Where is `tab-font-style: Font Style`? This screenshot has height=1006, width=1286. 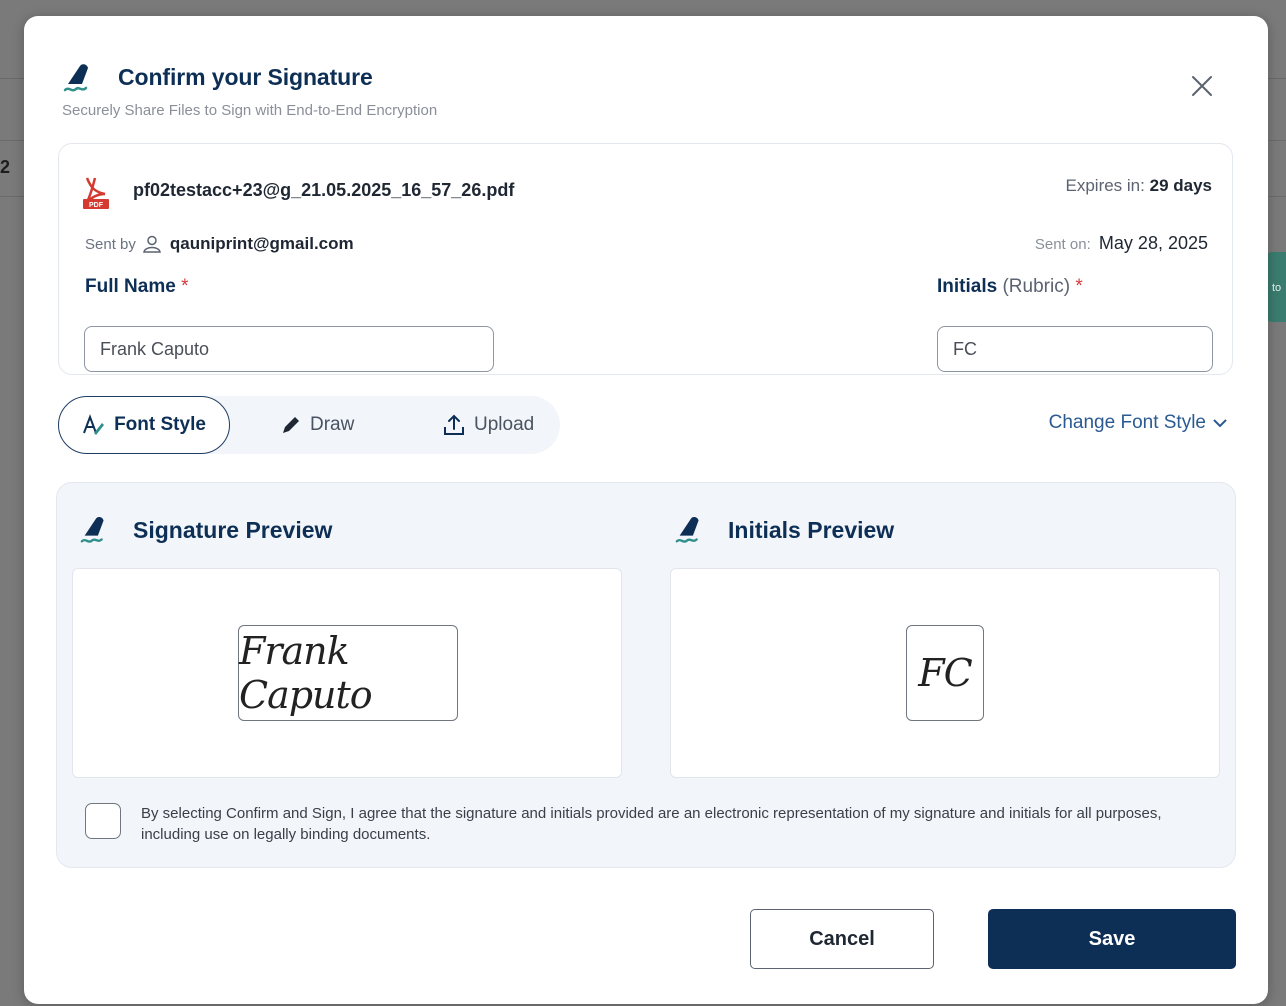 tab-font-style: Font Style is located at coordinates (144, 425).